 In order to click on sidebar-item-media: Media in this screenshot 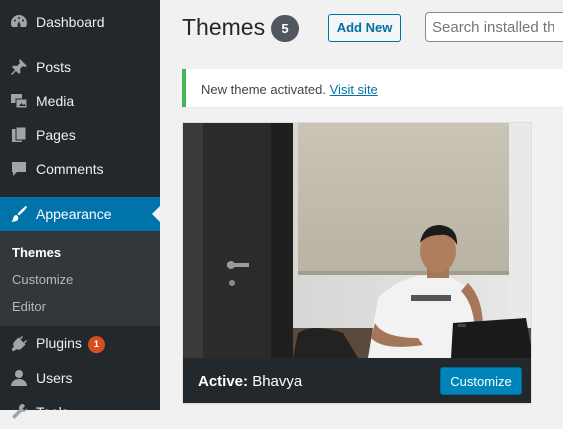, I will do `click(80, 101)`.